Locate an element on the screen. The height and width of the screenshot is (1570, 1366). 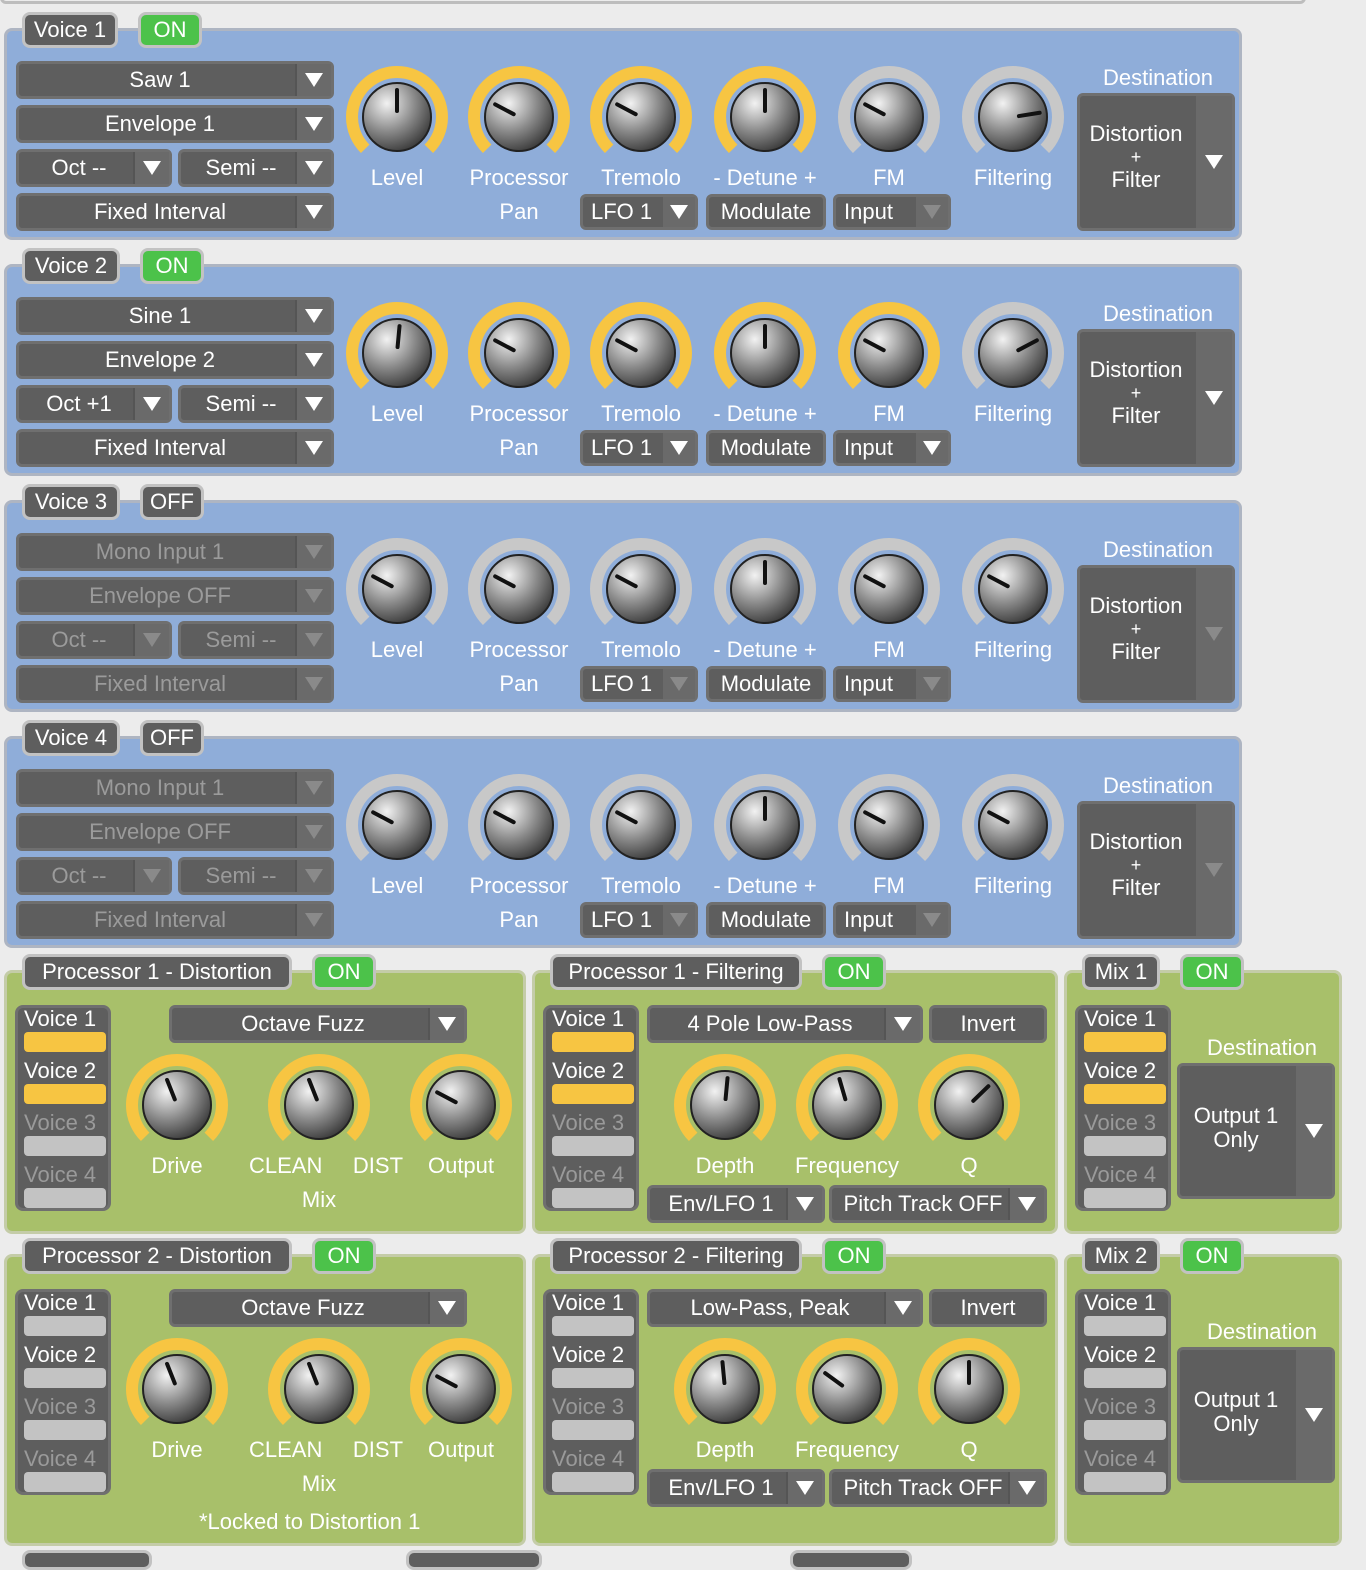
output-destination-select: Output 1 Only is located at coordinates (1256, 1415).